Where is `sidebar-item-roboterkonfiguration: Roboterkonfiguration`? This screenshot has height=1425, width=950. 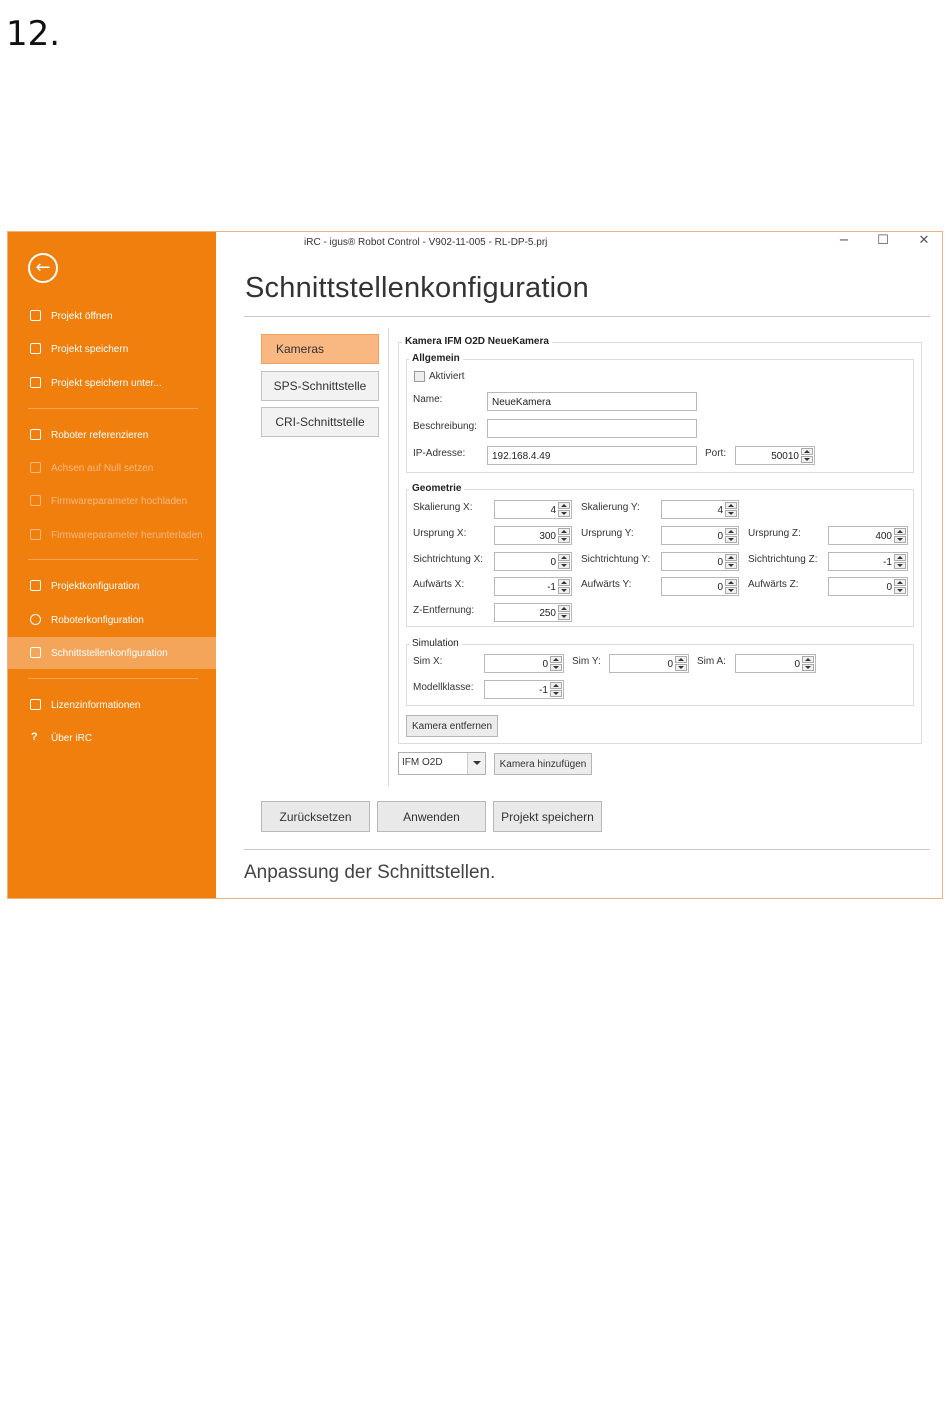 sidebar-item-roboterkonfiguration: Roboterkonfiguration is located at coordinates (112, 620).